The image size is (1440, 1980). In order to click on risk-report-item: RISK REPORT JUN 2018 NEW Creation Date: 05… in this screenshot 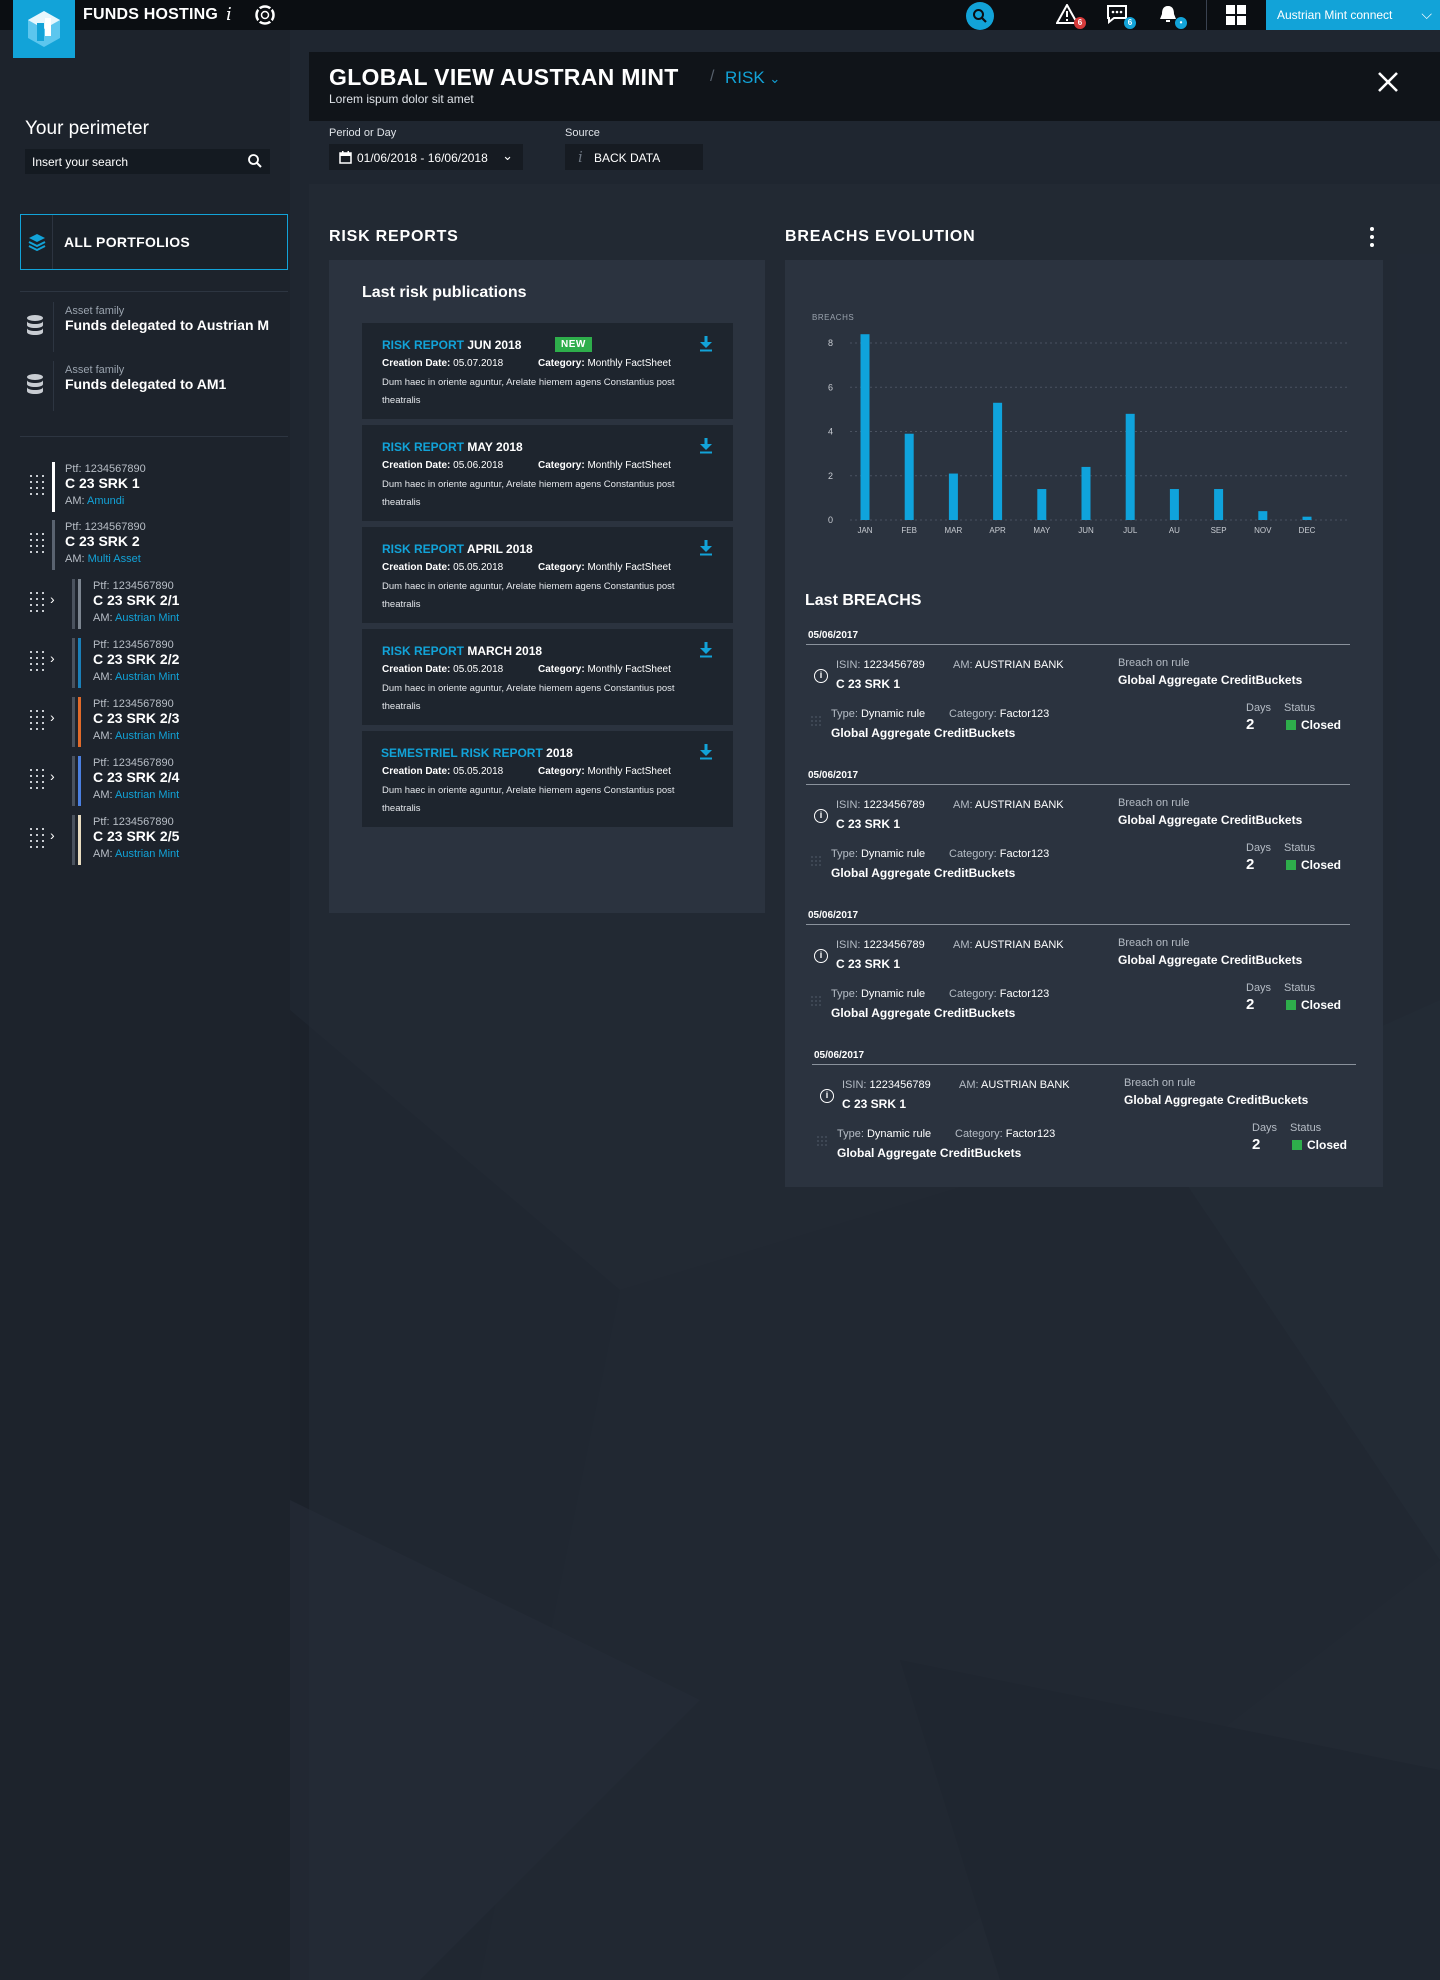, I will do `click(547, 371)`.